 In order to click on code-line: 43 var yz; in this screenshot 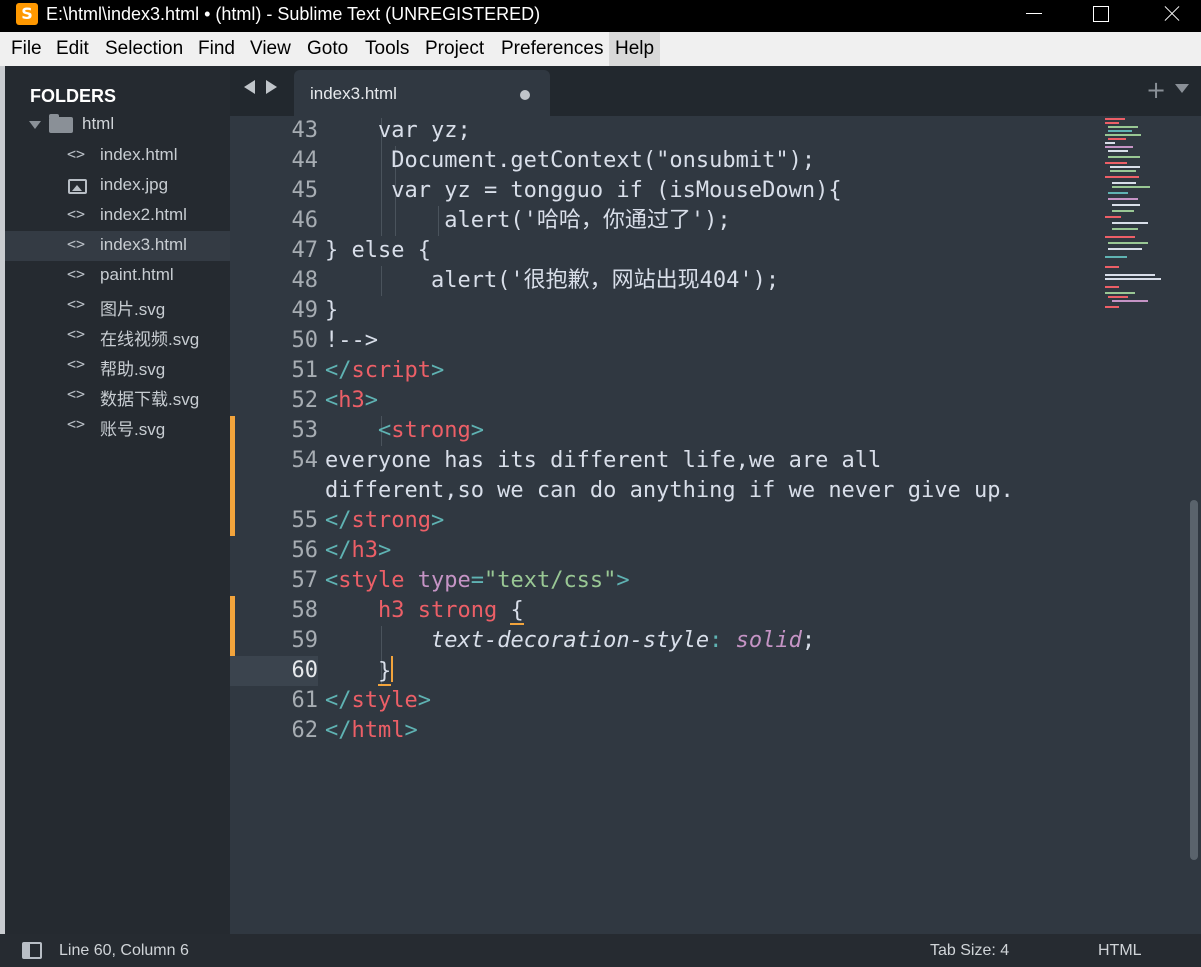, I will do `click(709, 131)`.